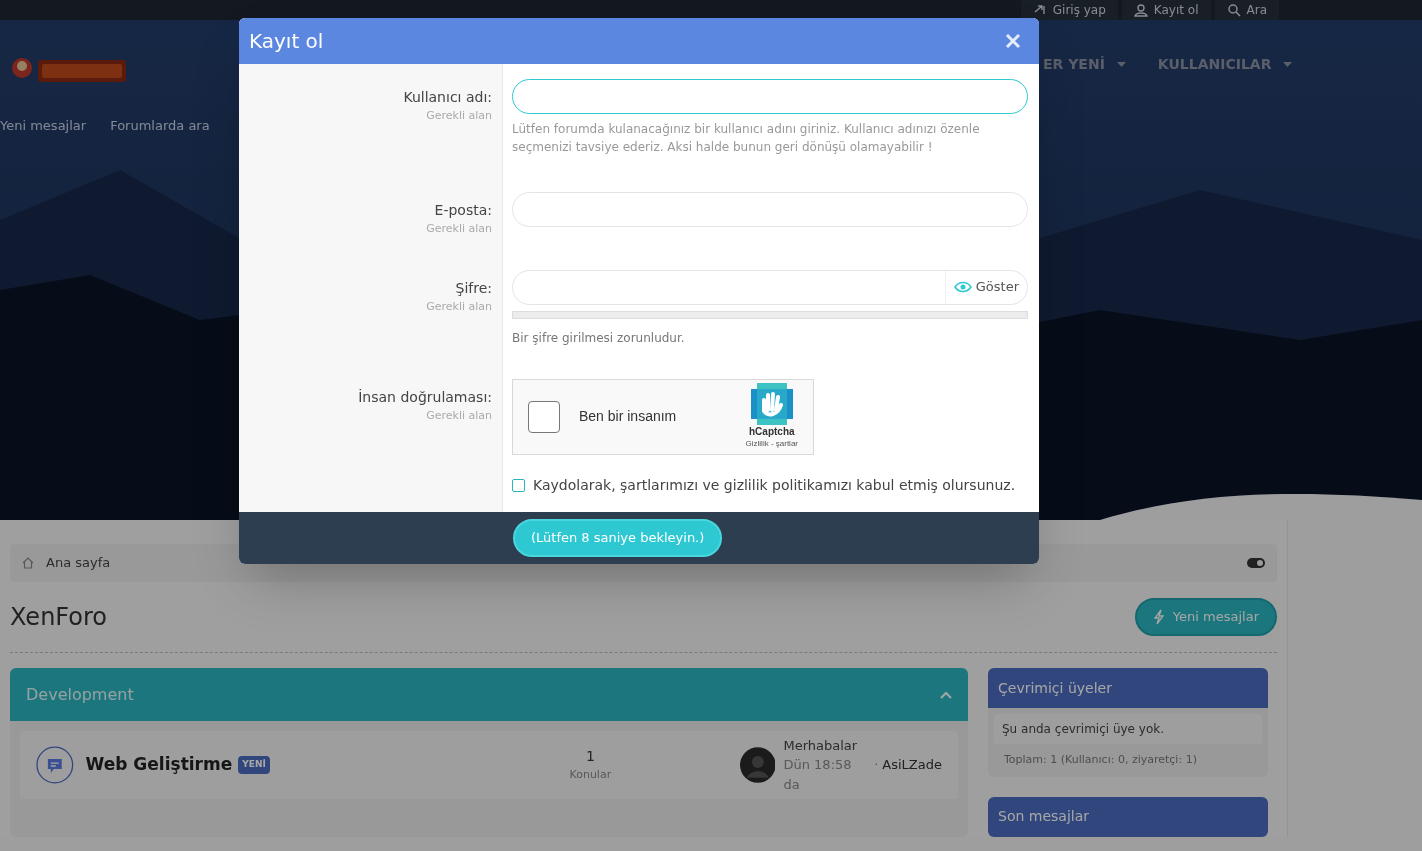 This screenshot has width=1422, height=851. Describe the element at coordinates (160, 126) in the screenshot. I see `nav-link: Forumlarda ara` at that location.